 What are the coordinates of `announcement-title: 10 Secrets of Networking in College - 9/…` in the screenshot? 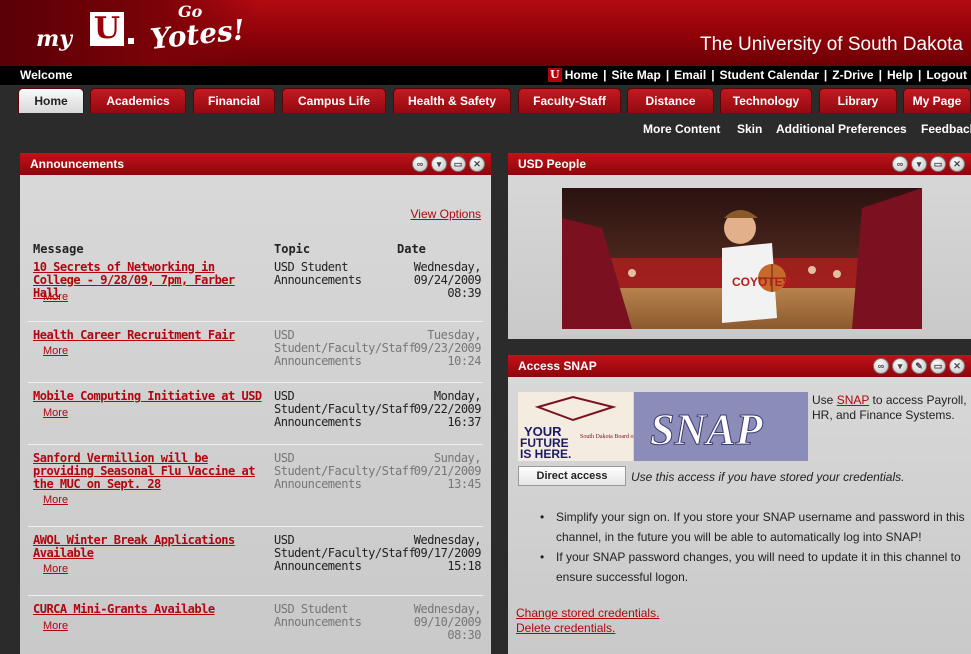 It's located at (150, 280).